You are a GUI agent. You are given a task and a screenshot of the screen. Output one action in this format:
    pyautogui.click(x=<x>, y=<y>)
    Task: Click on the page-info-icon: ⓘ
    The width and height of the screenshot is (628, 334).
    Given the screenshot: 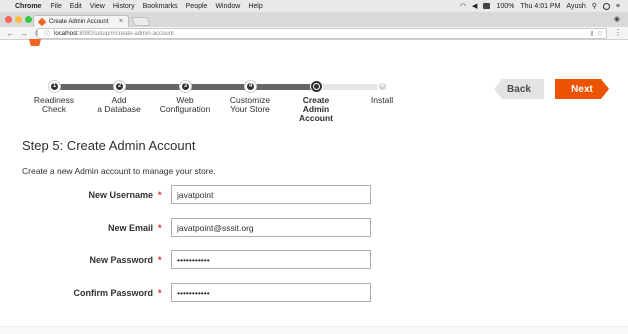 What is the action you would take?
    pyautogui.click(x=47, y=33)
    